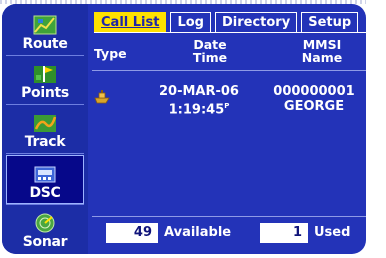 This screenshot has height=258, width=386. What do you see at coordinates (229, 216) in the screenshot?
I see `footer-divider` at bounding box center [229, 216].